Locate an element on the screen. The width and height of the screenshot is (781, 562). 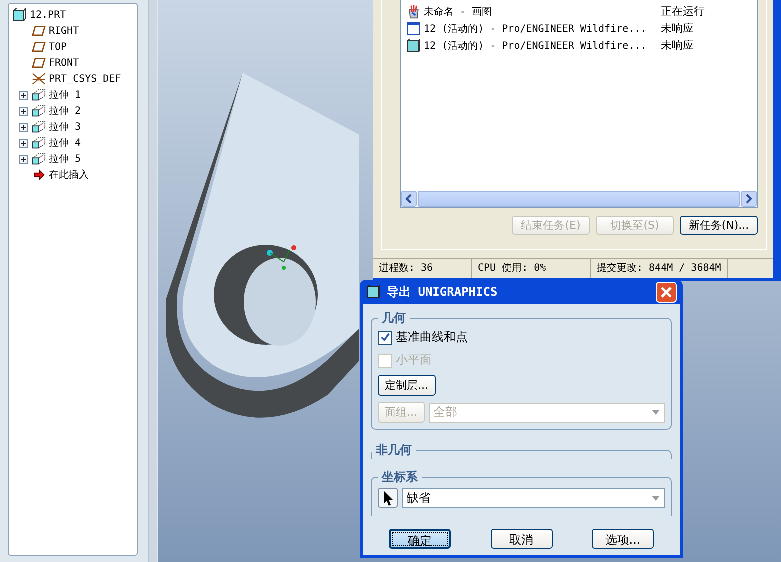
cube-icon is located at coordinates (374, 292).